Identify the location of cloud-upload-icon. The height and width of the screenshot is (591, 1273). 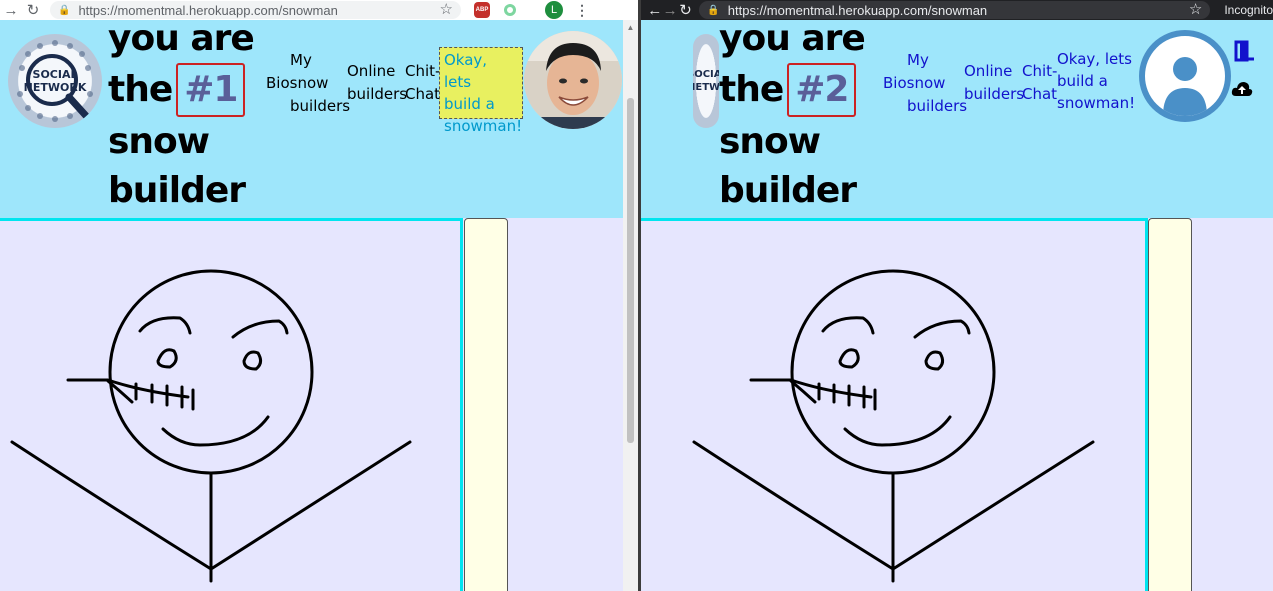
(1242, 92).